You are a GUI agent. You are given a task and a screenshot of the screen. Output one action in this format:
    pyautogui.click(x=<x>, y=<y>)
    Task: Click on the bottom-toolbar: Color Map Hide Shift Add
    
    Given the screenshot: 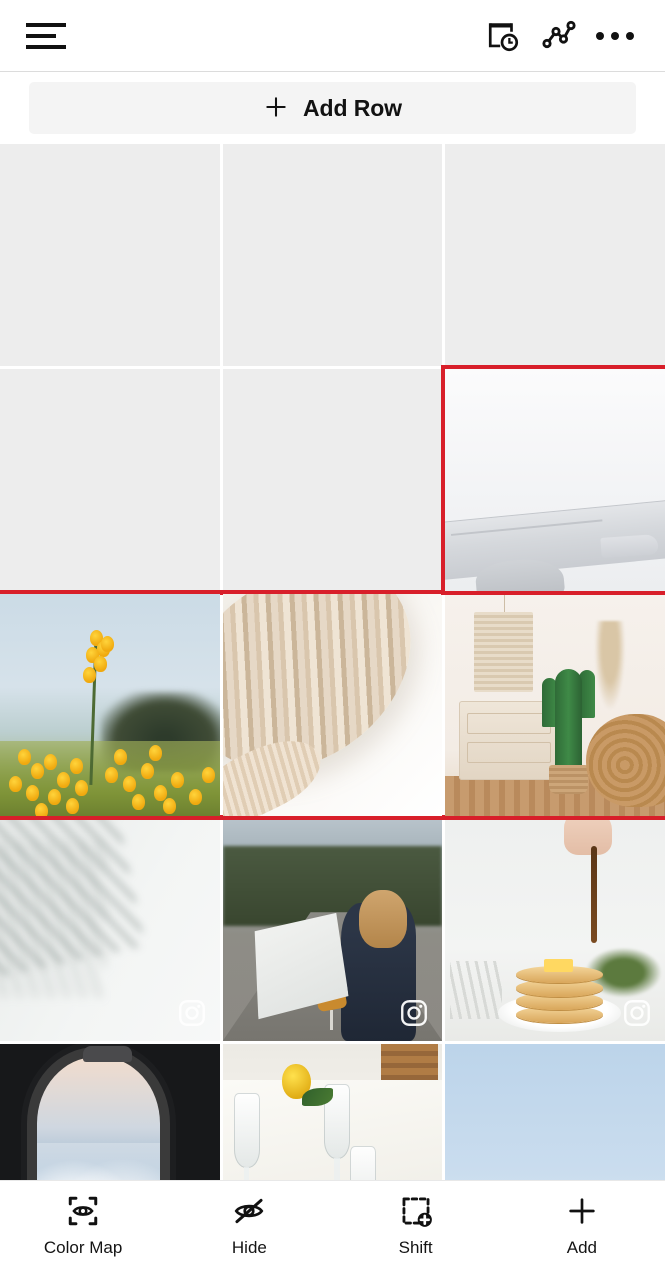 What is the action you would take?
    pyautogui.click(x=332, y=1230)
    